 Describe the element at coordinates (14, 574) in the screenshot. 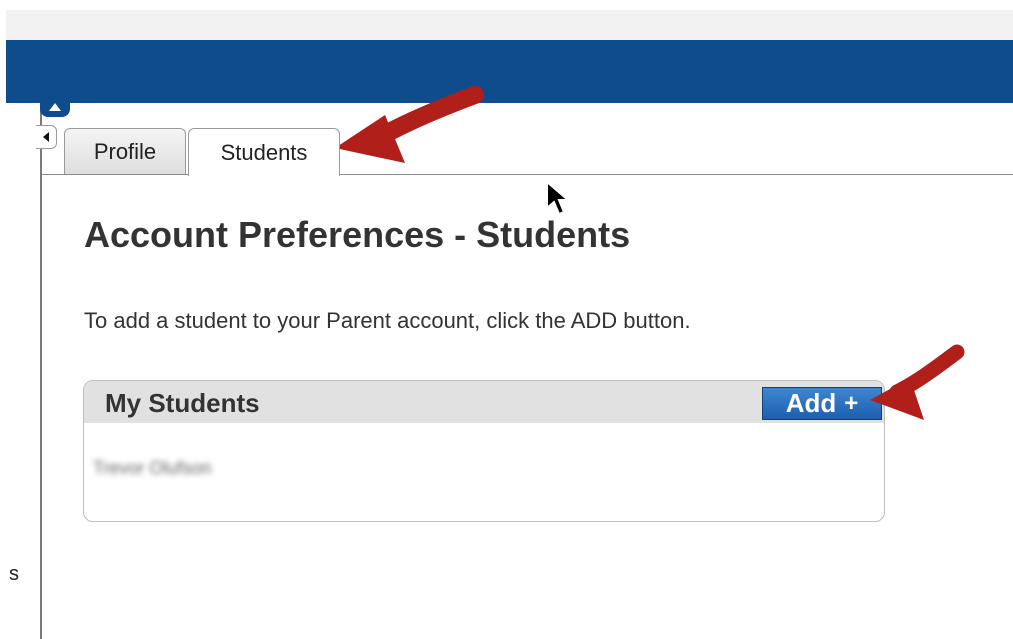

I see `sidebar-text-fragment: s` at that location.